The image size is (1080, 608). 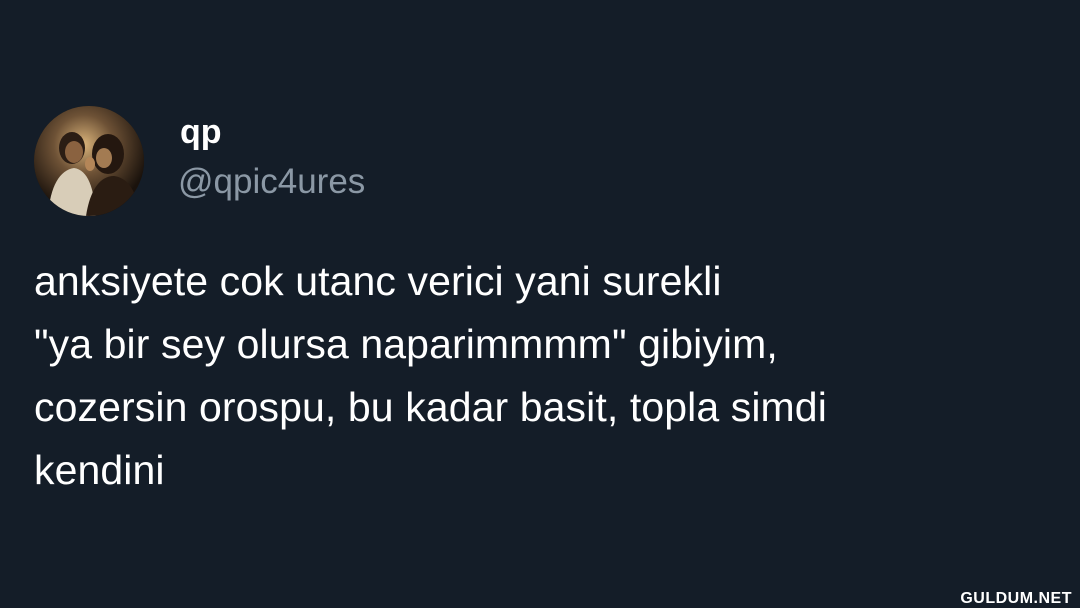 I want to click on avatar, so click(x=89, y=161).